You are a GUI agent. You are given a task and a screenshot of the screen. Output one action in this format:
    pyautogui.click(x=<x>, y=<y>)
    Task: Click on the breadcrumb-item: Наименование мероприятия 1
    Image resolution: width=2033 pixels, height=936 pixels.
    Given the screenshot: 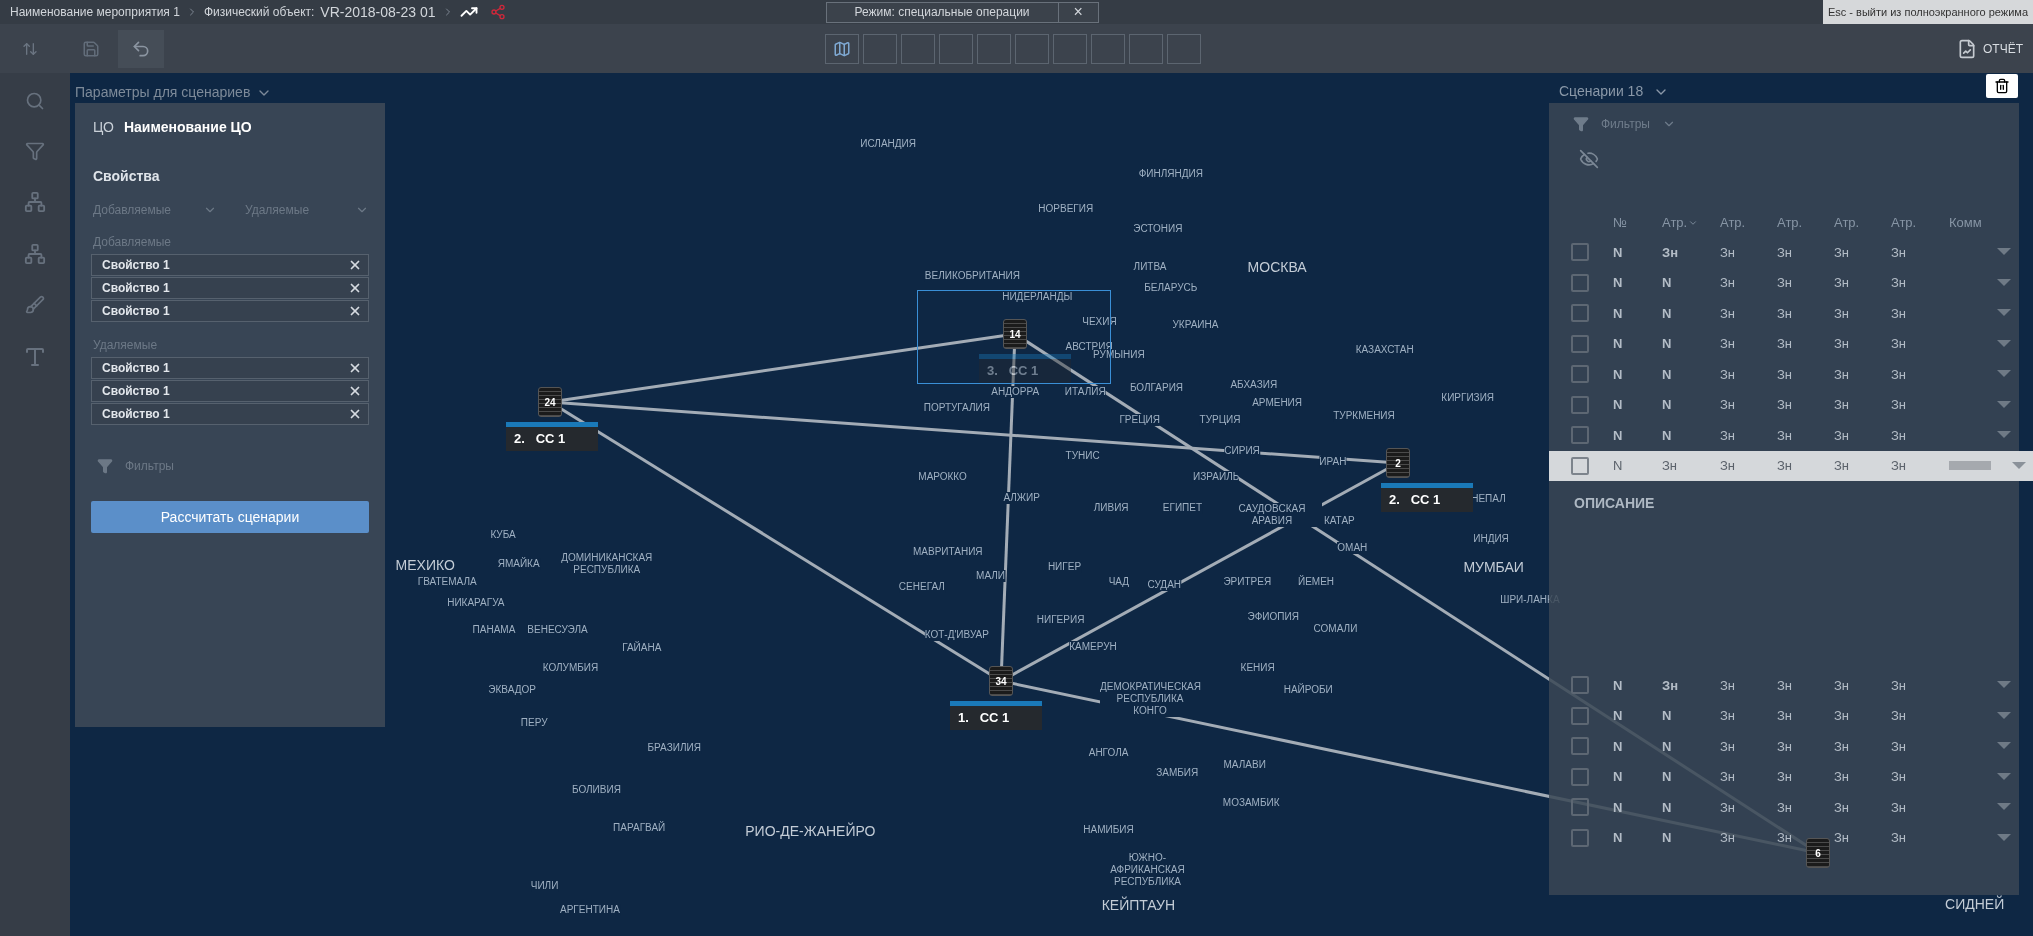 What is the action you would take?
    pyautogui.click(x=95, y=12)
    